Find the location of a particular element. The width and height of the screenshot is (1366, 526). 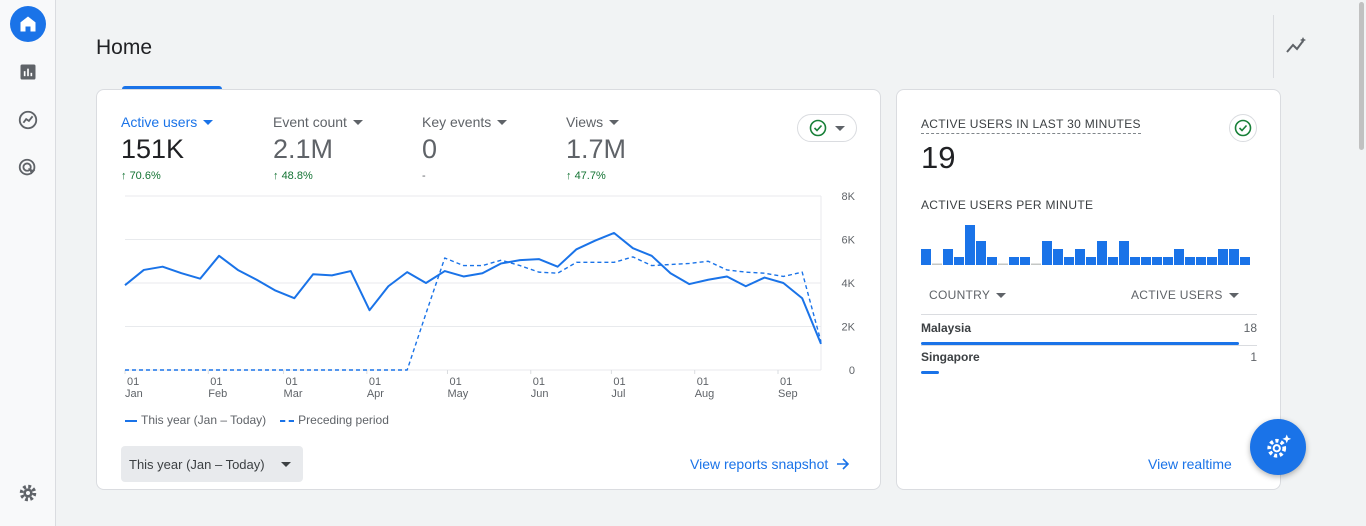

page-title: Home is located at coordinates (124, 47).